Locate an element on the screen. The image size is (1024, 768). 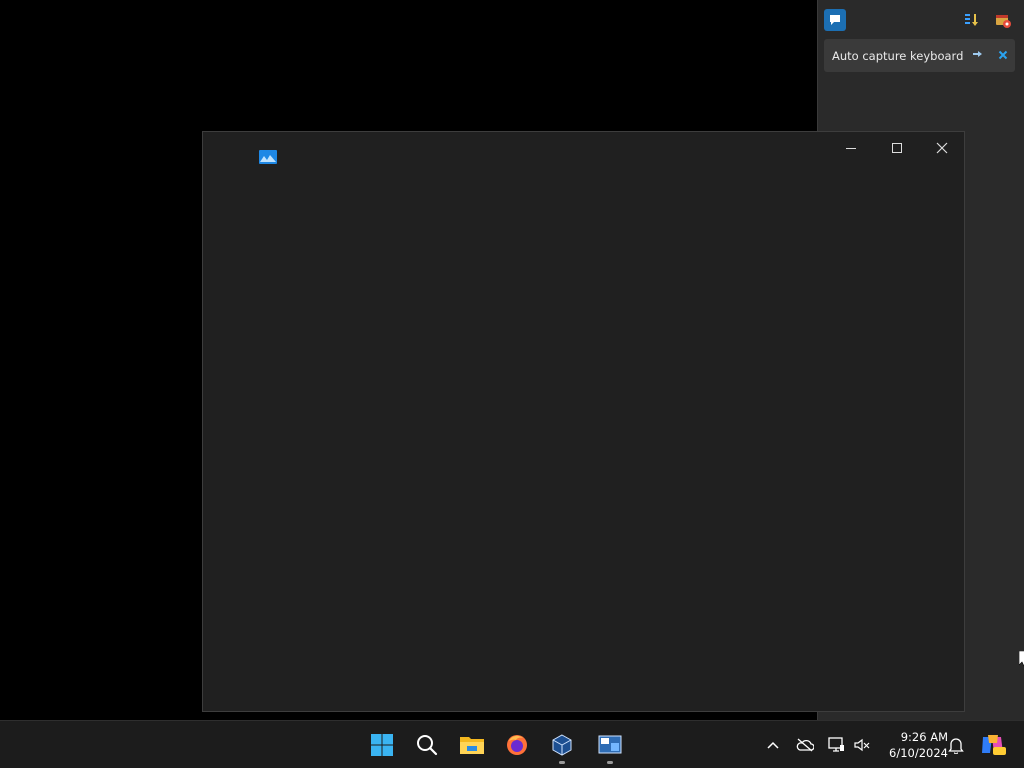
virtualbox-button is located at coordinates (562, 745).